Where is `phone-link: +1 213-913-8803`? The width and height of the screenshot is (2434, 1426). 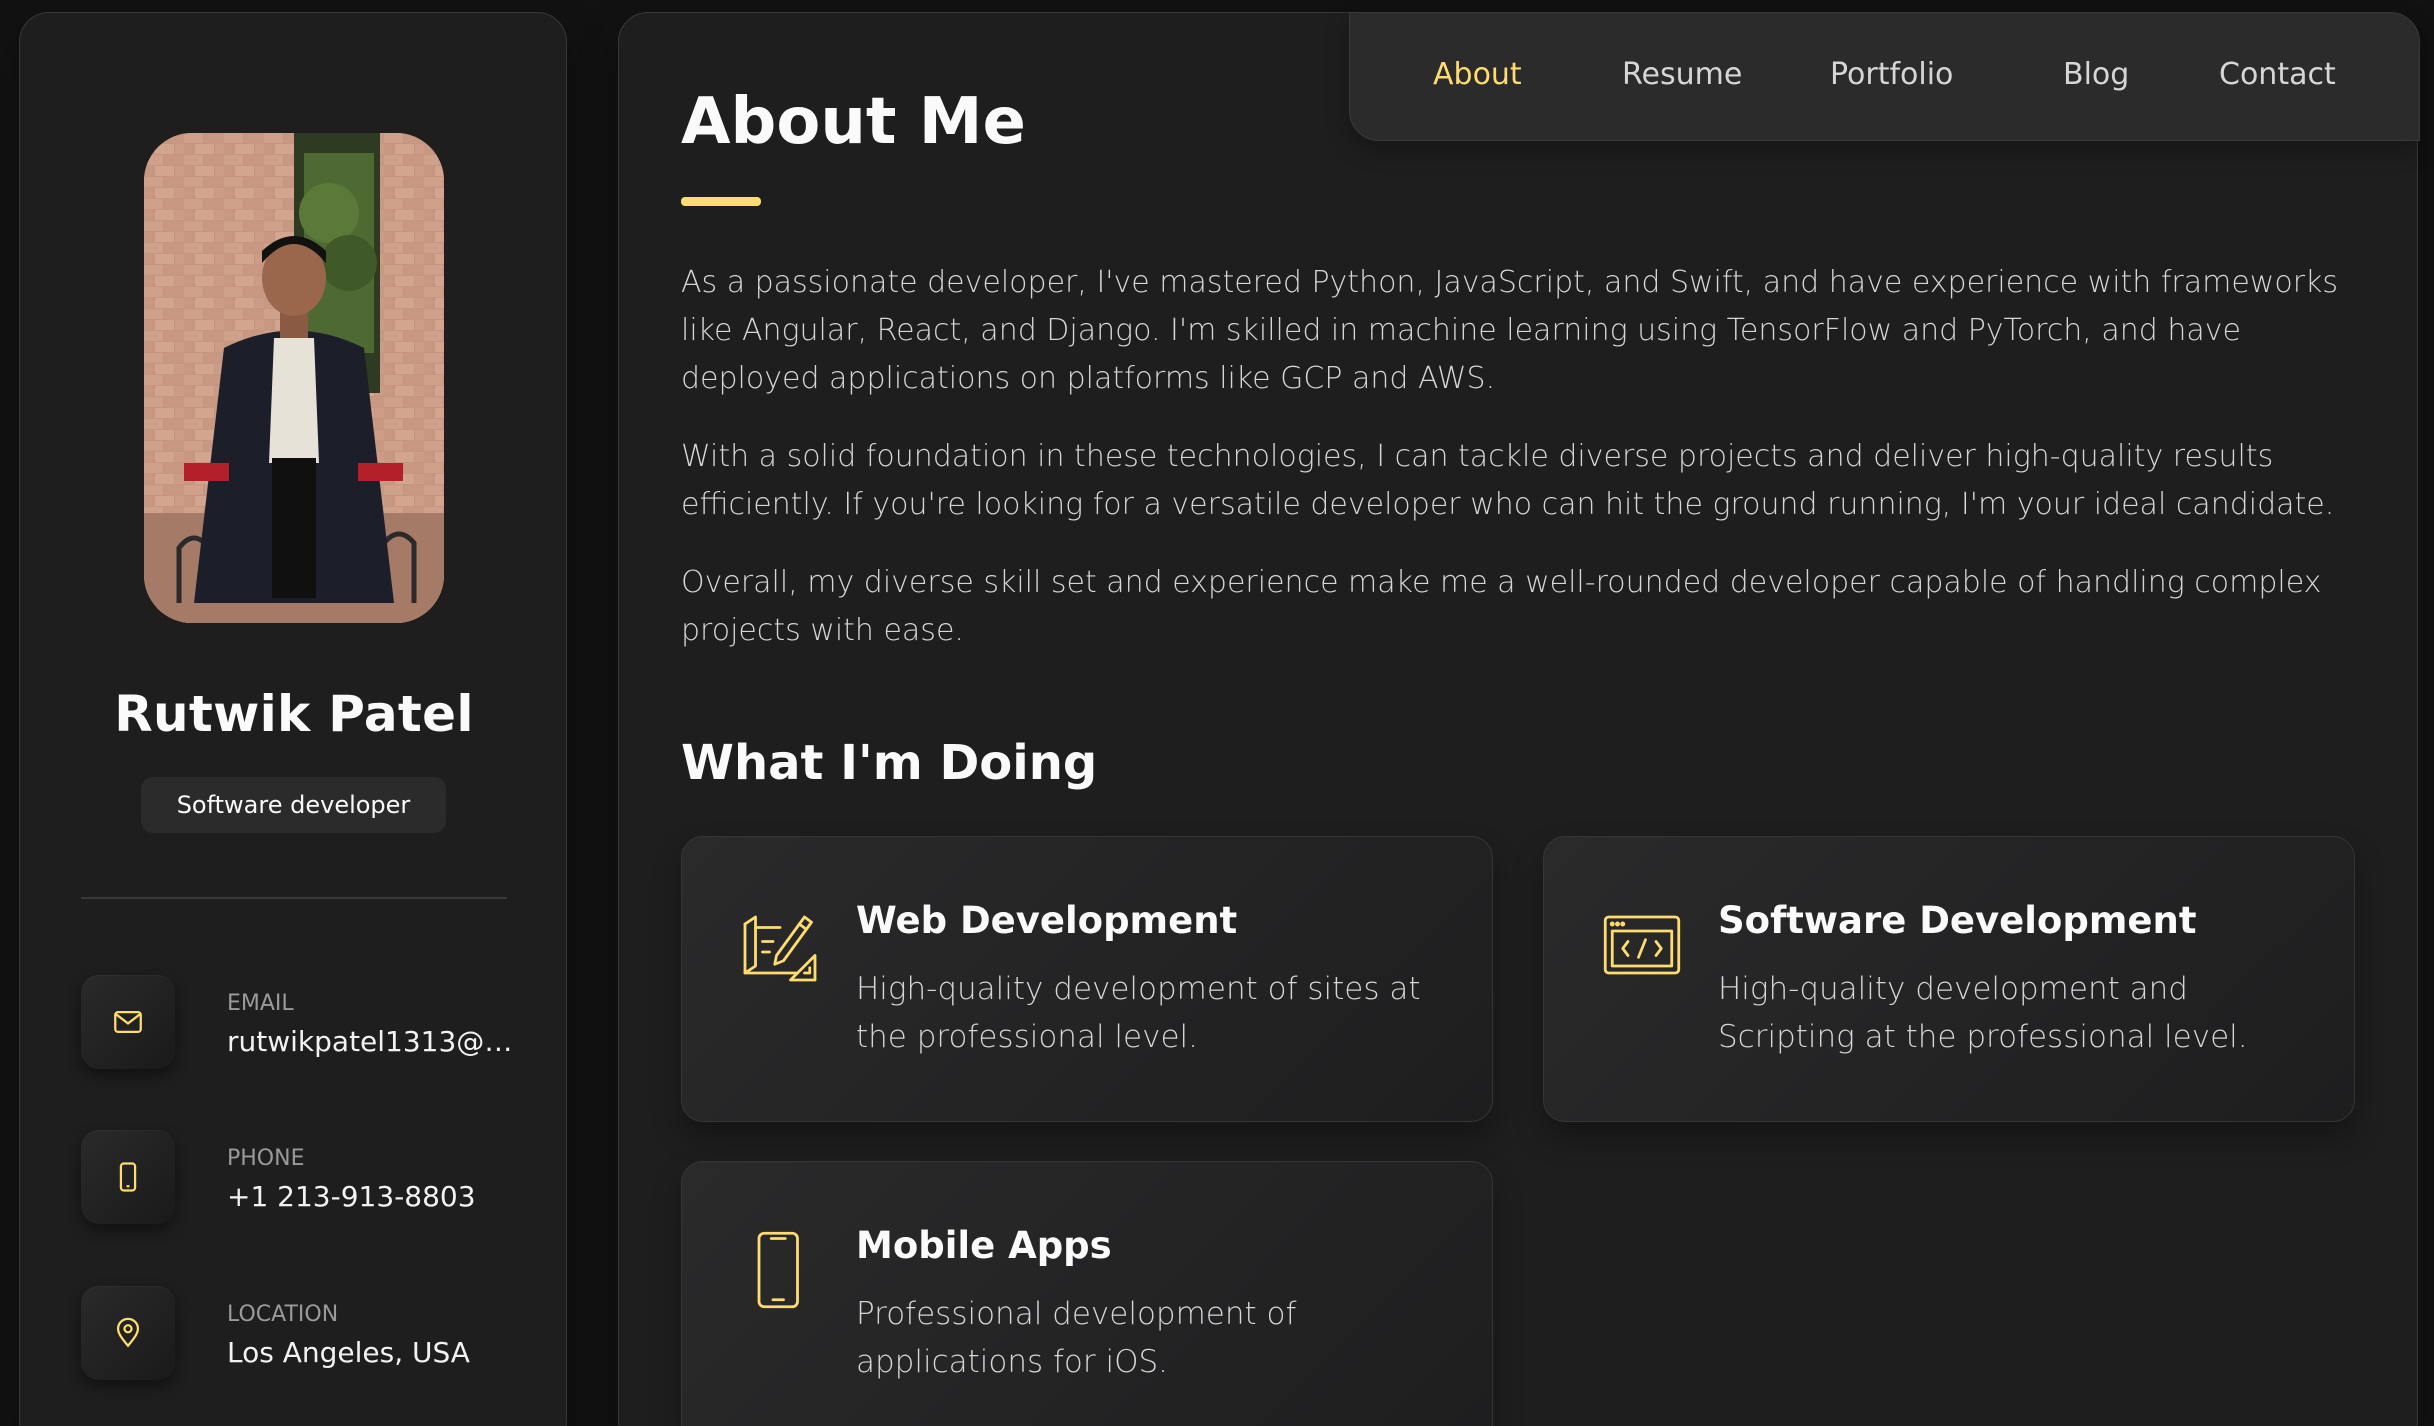 phone-link: +1 213-913-8803 is located at coordinates (377, 1196).